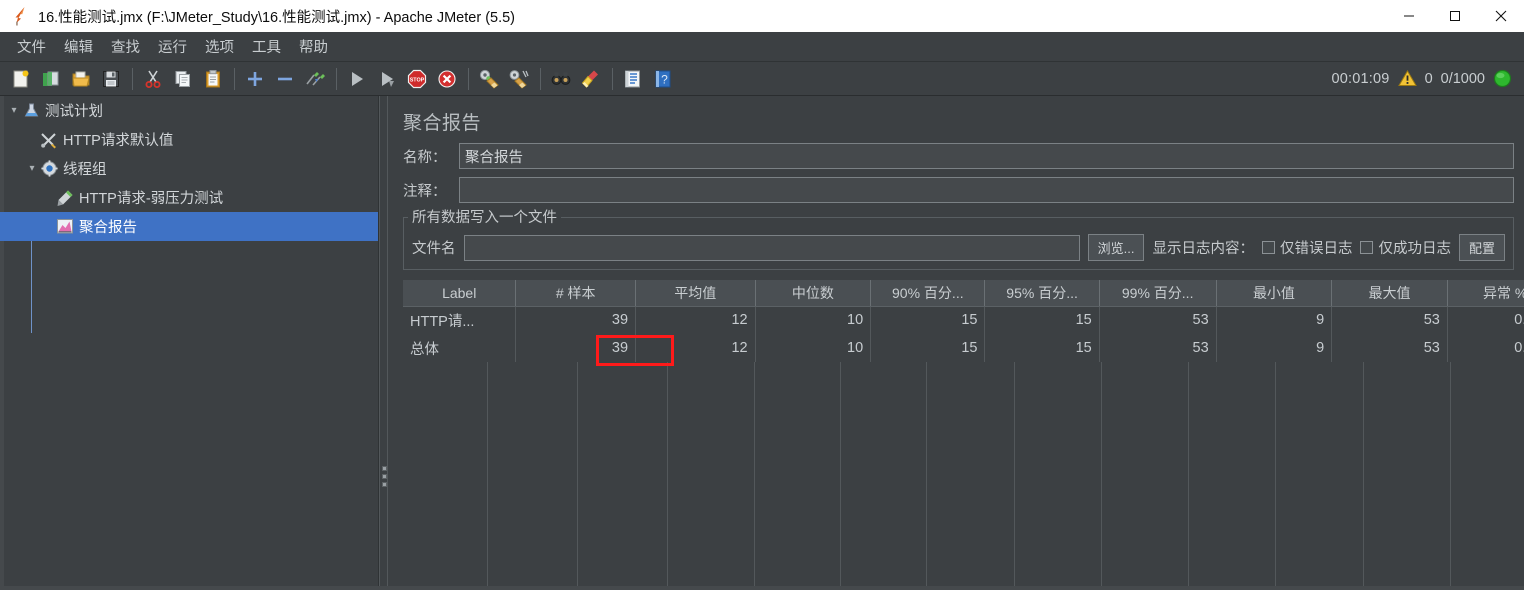 The image size is (1524, 590). Describe the element at coordinates (1409, 16) in the screenshot. I see `minimize-button` at that location.